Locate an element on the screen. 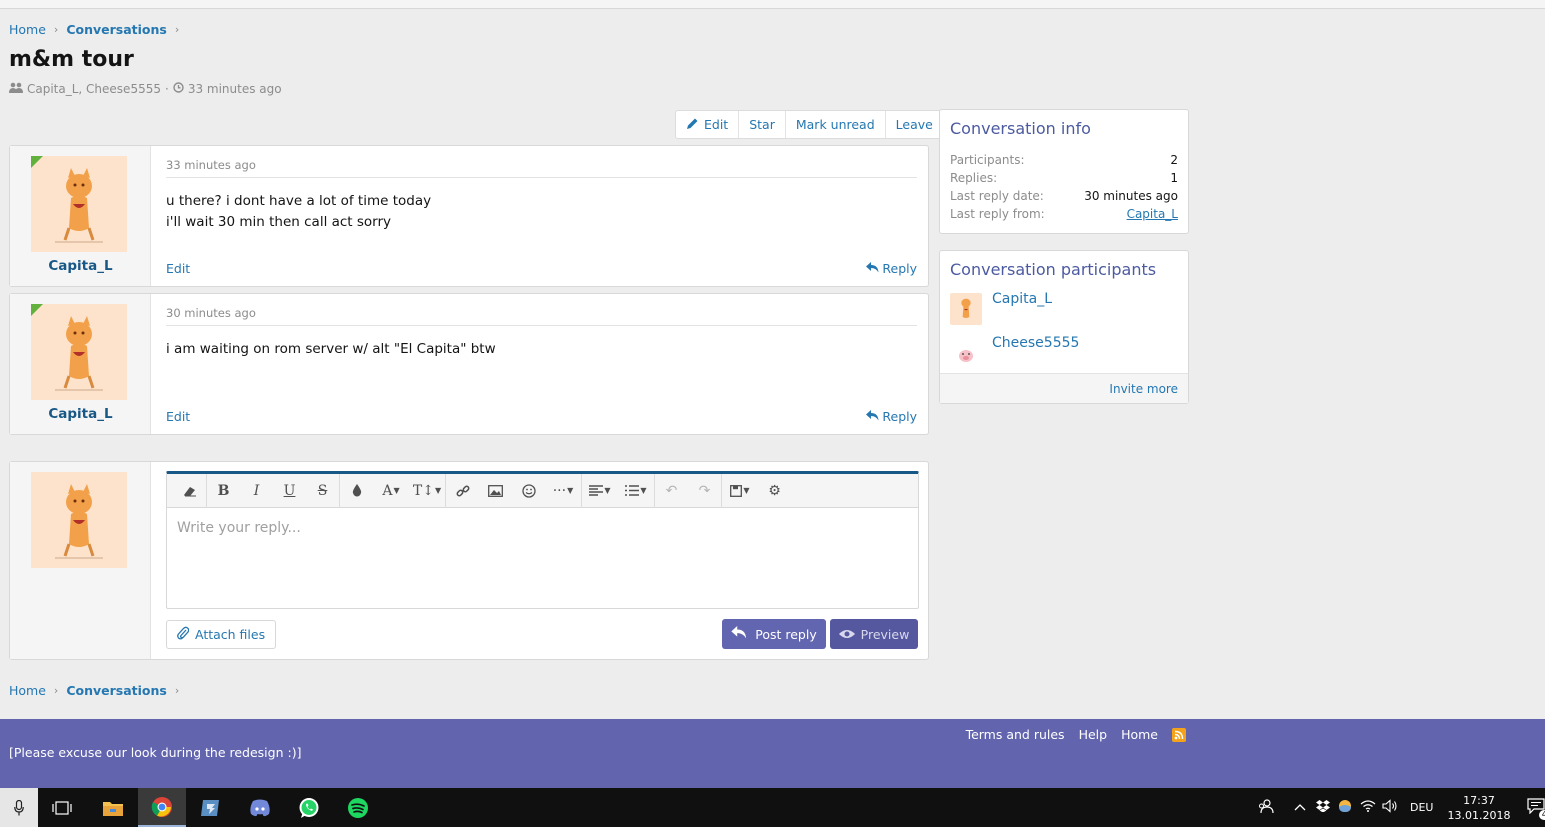  link-icon is located at coordinates (462, 491).